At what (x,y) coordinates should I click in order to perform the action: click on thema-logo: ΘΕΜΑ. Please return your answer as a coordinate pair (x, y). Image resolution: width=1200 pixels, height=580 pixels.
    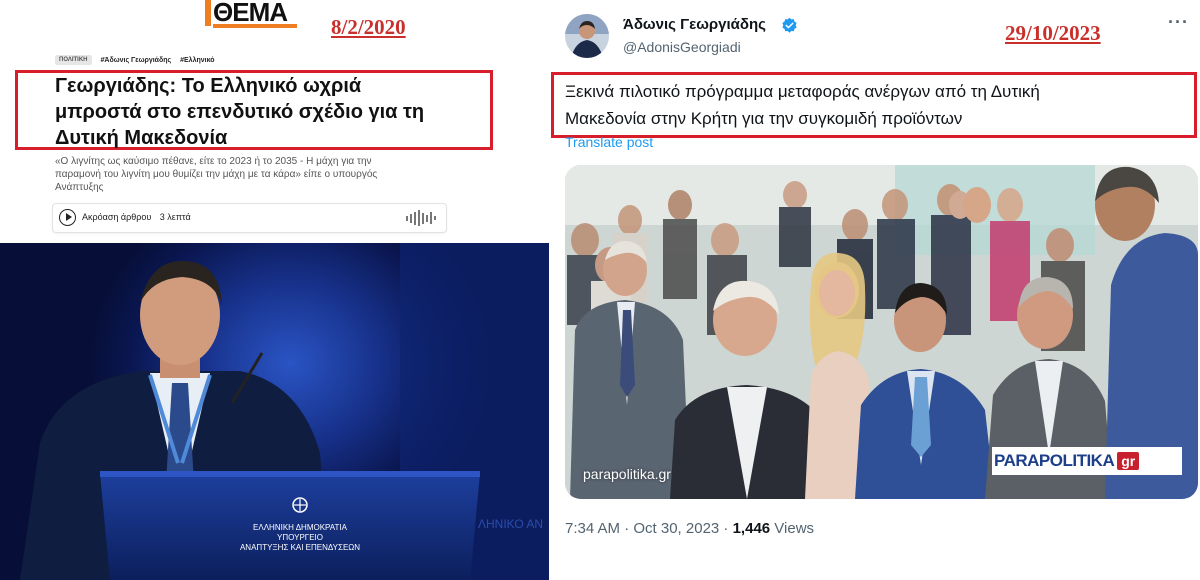
    Looking at the image, I should click on (251, 14).